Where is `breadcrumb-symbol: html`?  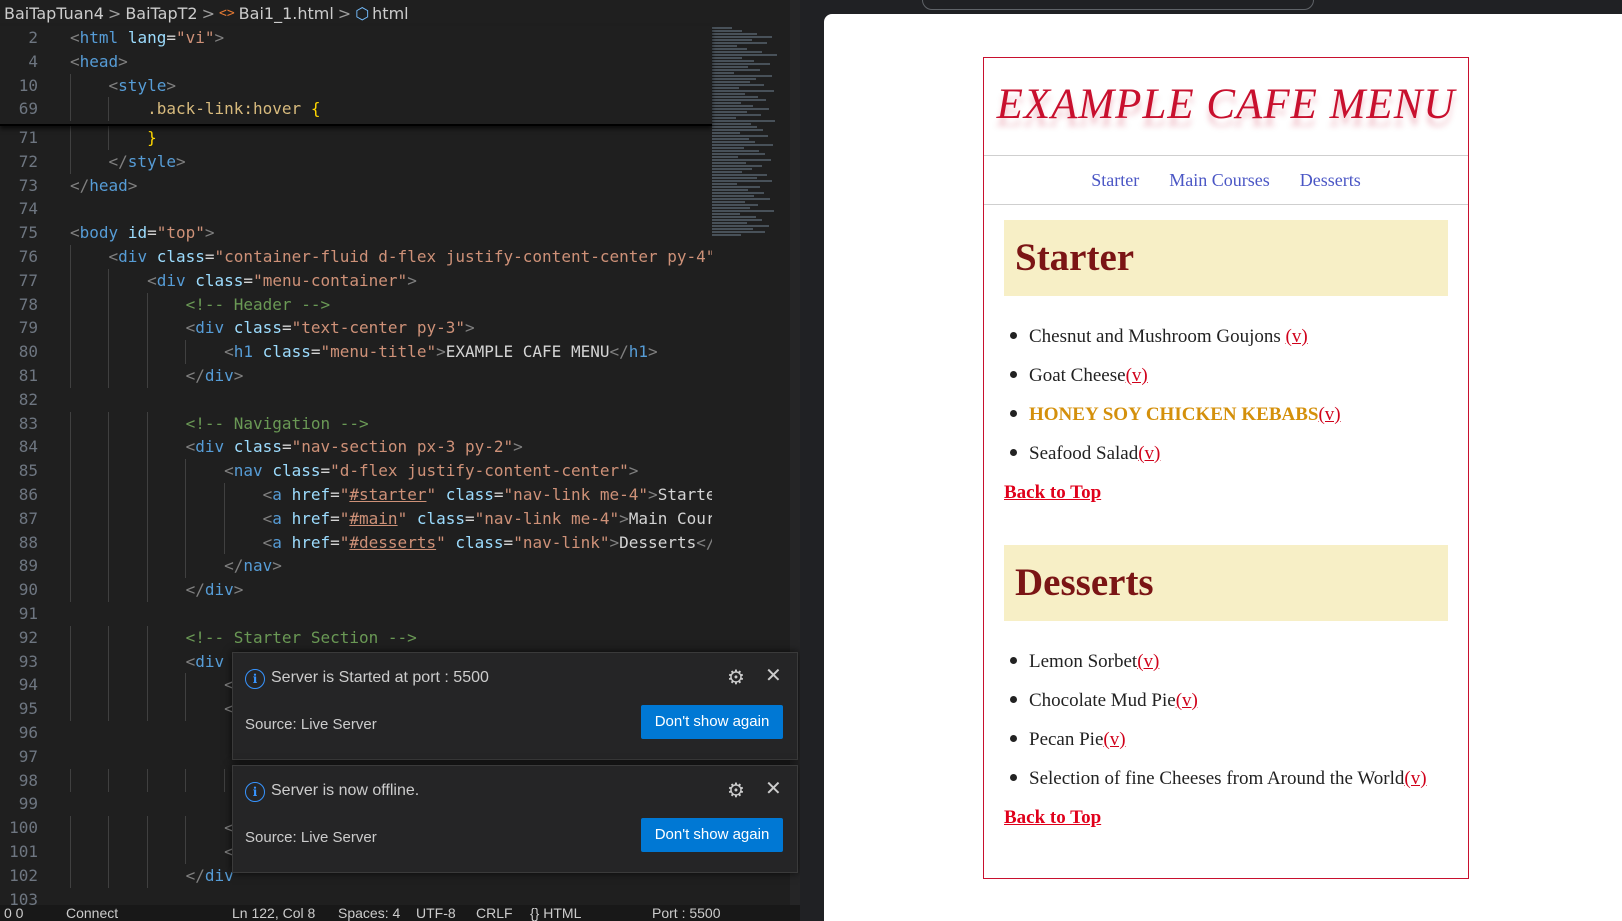
breadcrumb-symbol: html is located at coordinates (390, 13).